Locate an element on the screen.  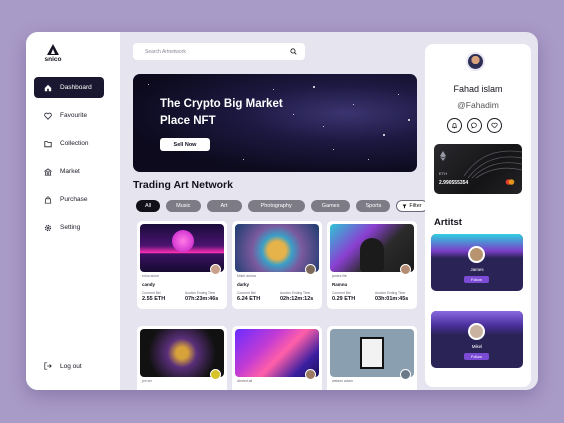
hero-banner: The Crypto Big Market Place NFT Sell Now is located at coordinates (275, 123).